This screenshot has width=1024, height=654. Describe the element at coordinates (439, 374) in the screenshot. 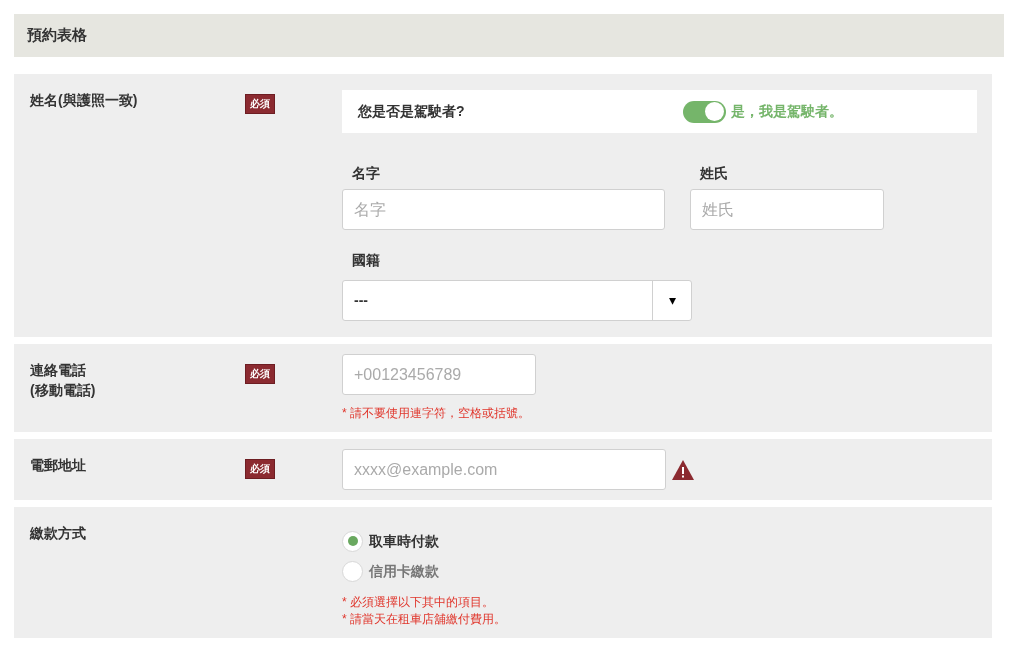

I see `text-input: +00123456789` at that location.